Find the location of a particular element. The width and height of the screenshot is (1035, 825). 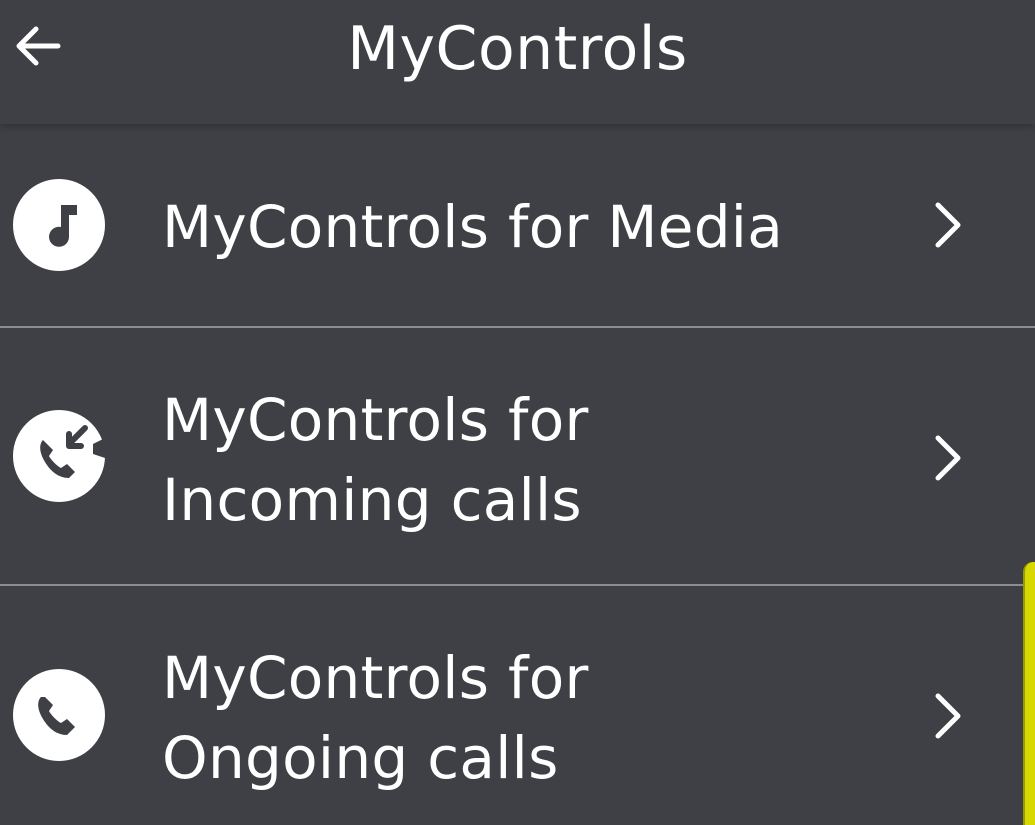

music-note-icon is located at coordinates (59, 225).